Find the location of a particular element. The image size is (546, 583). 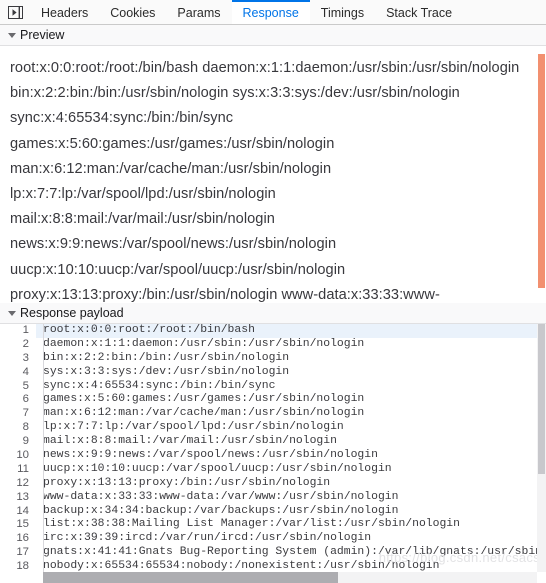

line-number: 18 is located at coordinates (22, 566).